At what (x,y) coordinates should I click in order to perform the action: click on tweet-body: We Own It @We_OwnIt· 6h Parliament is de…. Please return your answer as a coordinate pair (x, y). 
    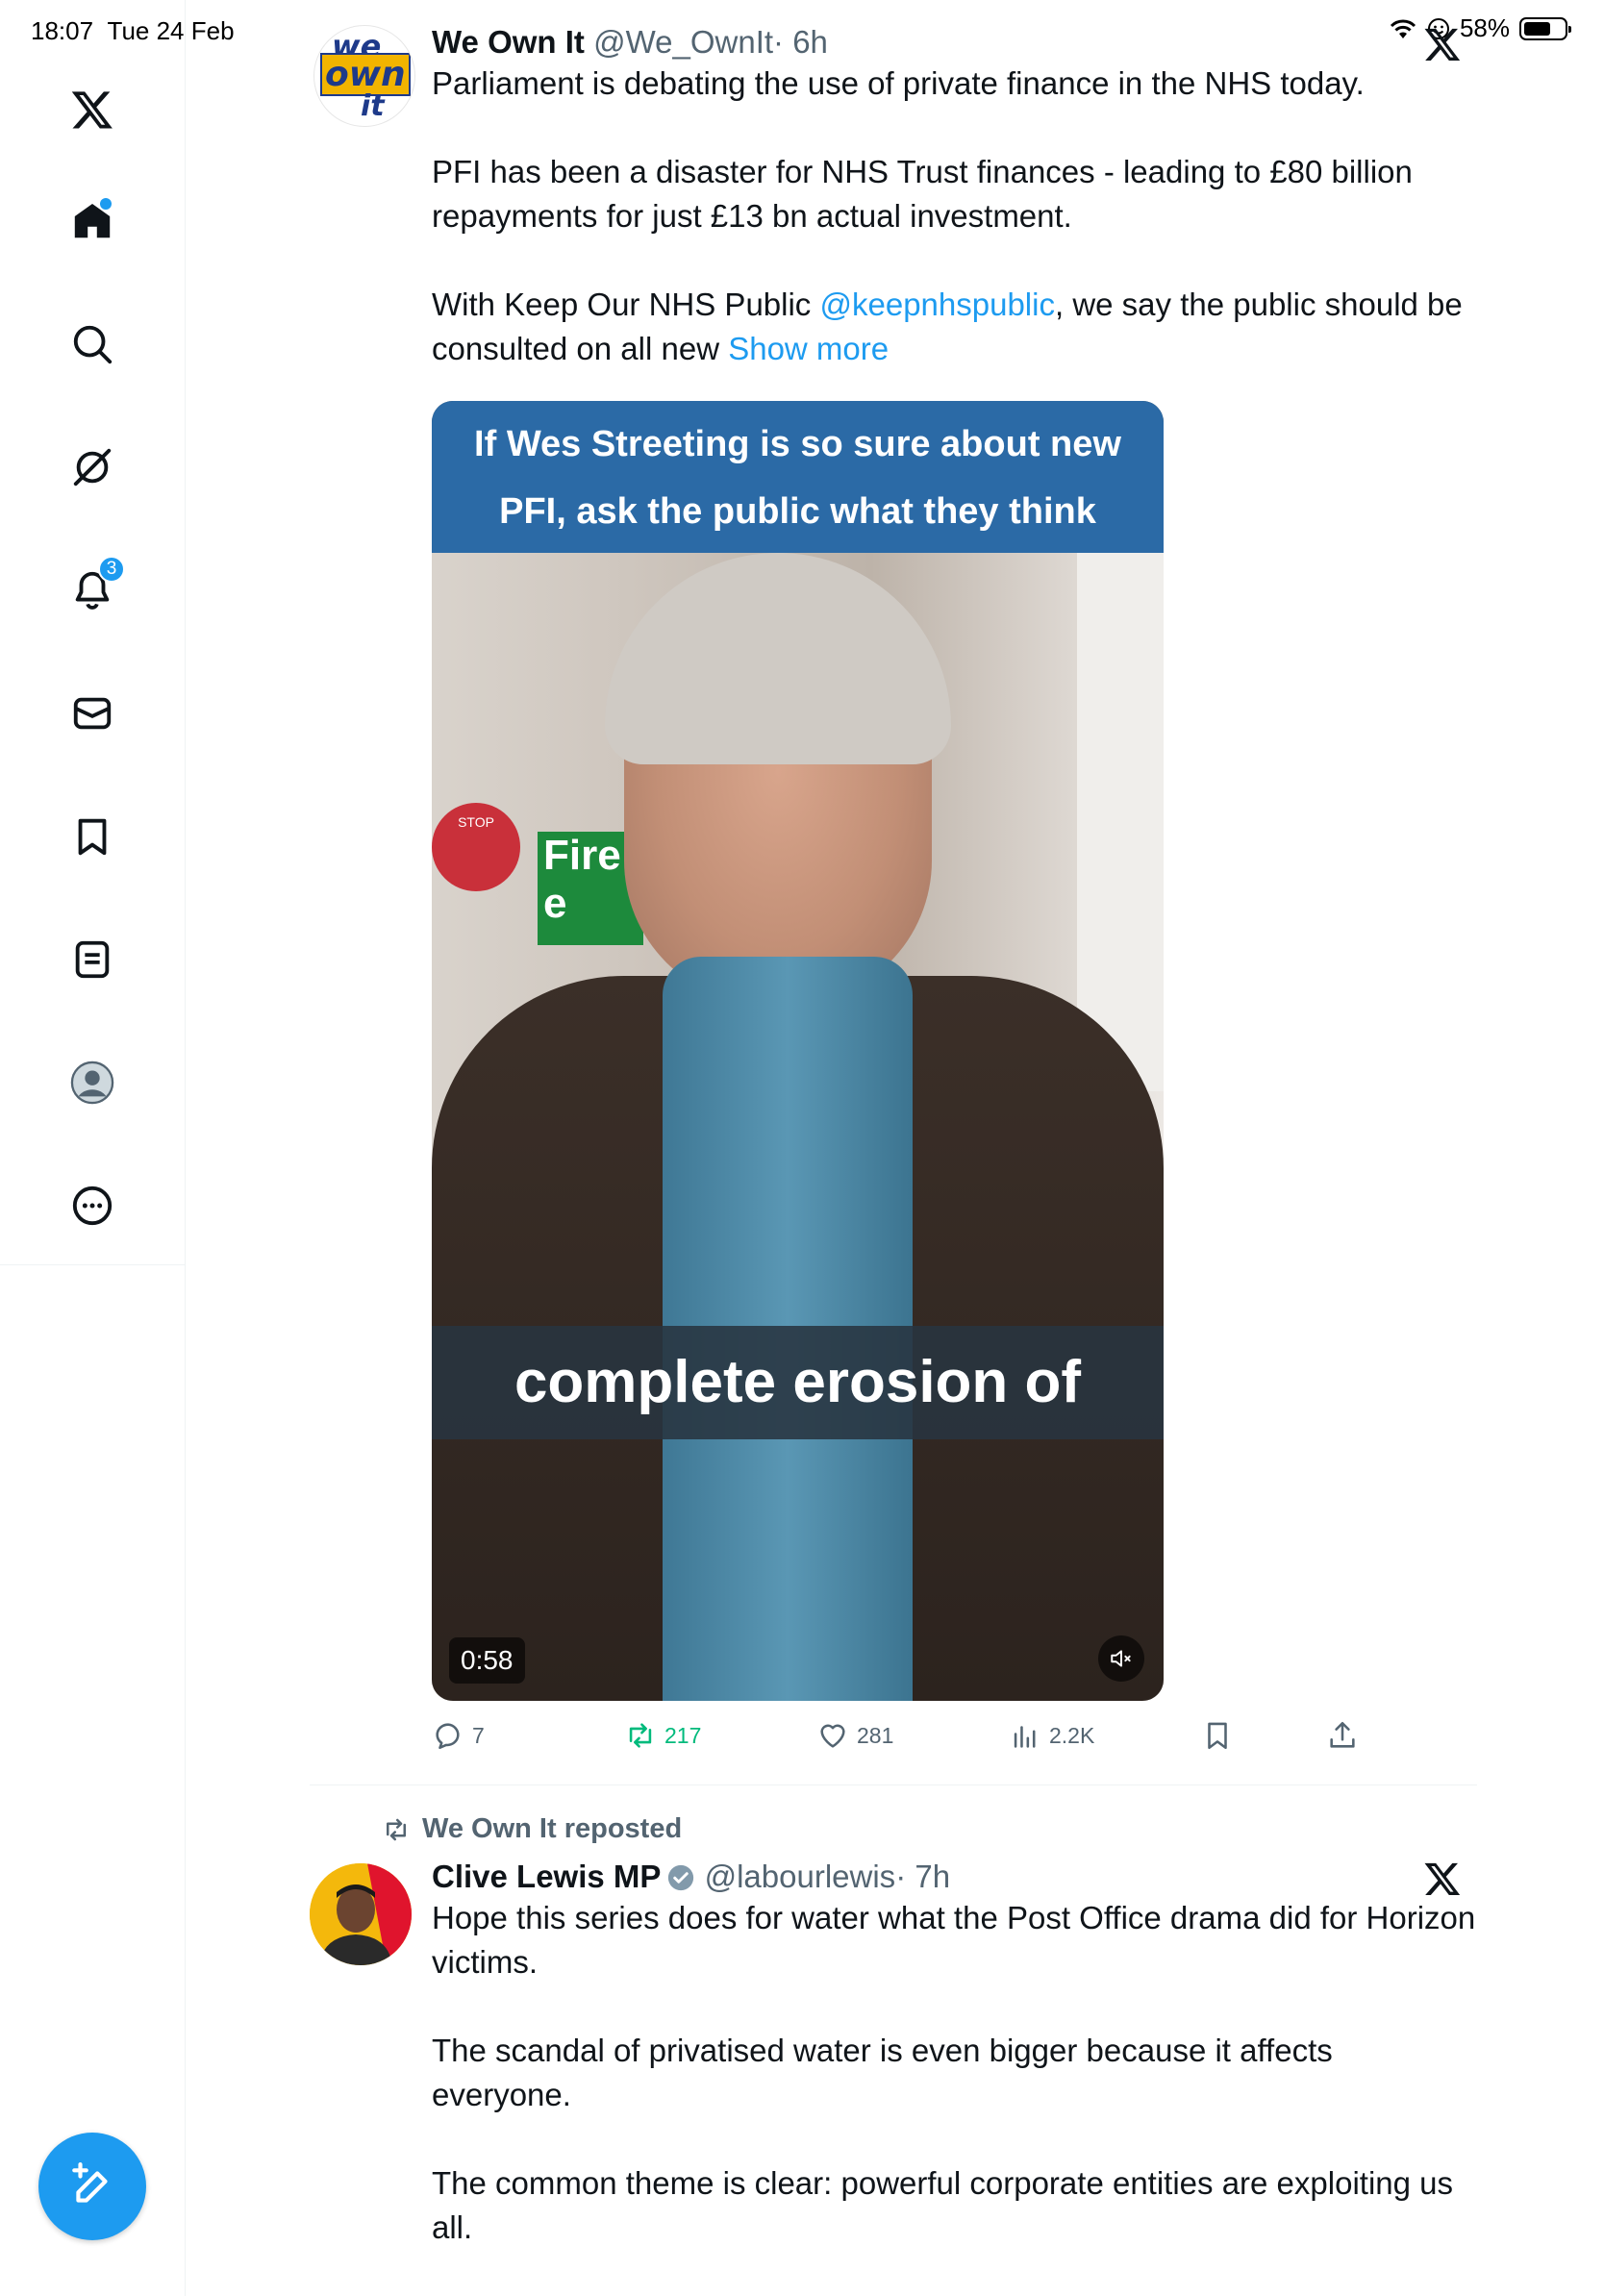
    Looking at the image, I should click on (954, 197).